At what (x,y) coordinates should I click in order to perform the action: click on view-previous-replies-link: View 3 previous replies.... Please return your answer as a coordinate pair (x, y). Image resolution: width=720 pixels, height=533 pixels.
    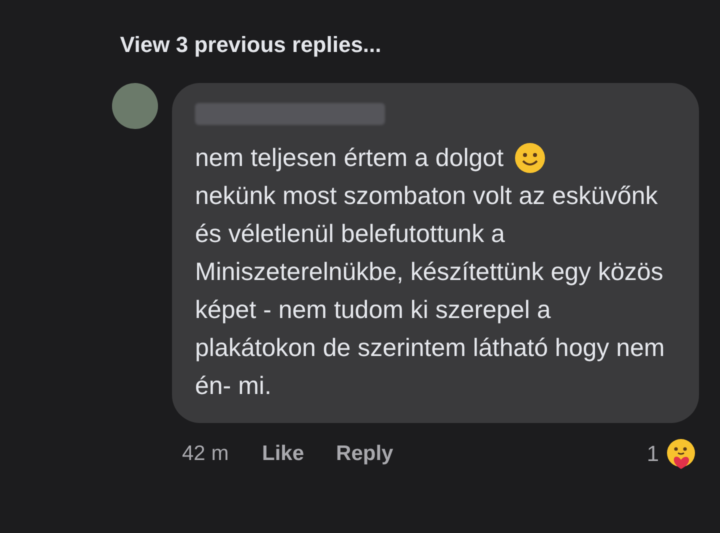
    Looking at the image, I should click on (251, 44).